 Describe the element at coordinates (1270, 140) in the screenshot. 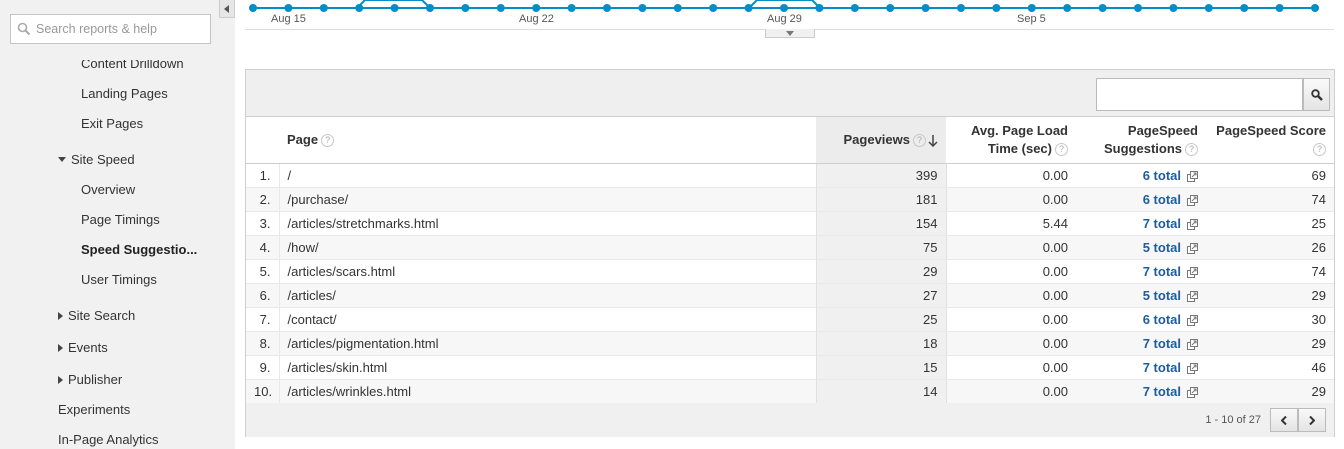

I see `col-score-header: PageSpeed Score ?` at that location.